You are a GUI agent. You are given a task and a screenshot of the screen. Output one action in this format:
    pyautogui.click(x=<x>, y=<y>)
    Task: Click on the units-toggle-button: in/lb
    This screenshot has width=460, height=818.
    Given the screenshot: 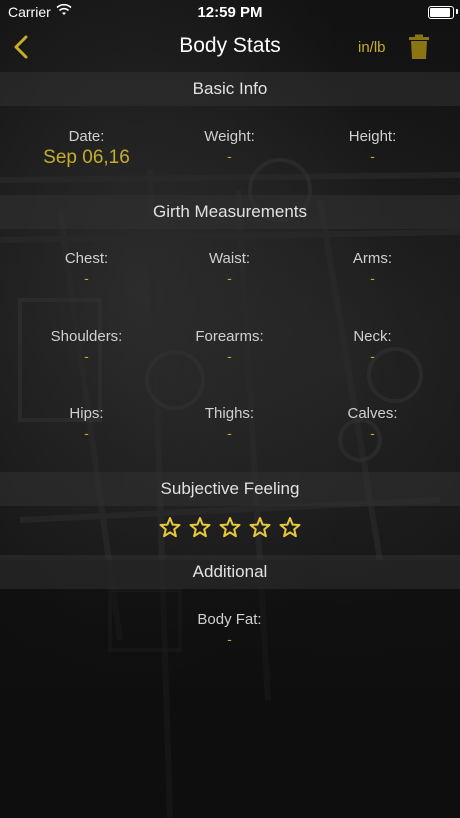 What is the action you would take?
    pyautogui.click(x=372, y=47)
    